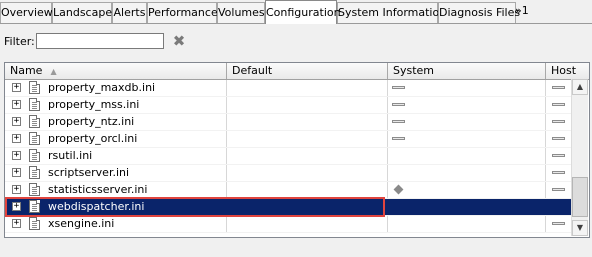 The height and width of the screenshot is (257, 592). What do you see at coordinates (81, 223) in the screenshot?
I see `file-name: xsengine.ini` at bounding box center [81, 223].